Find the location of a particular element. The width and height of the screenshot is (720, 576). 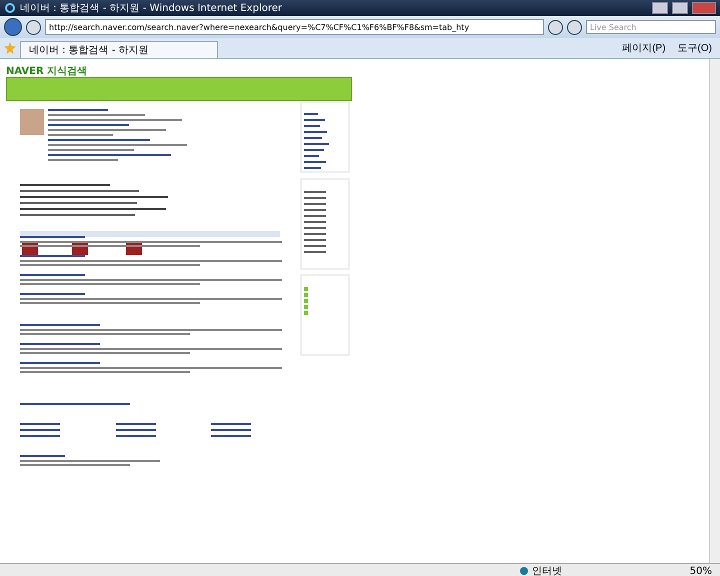

stop-button is located at coordinates (574, 27).